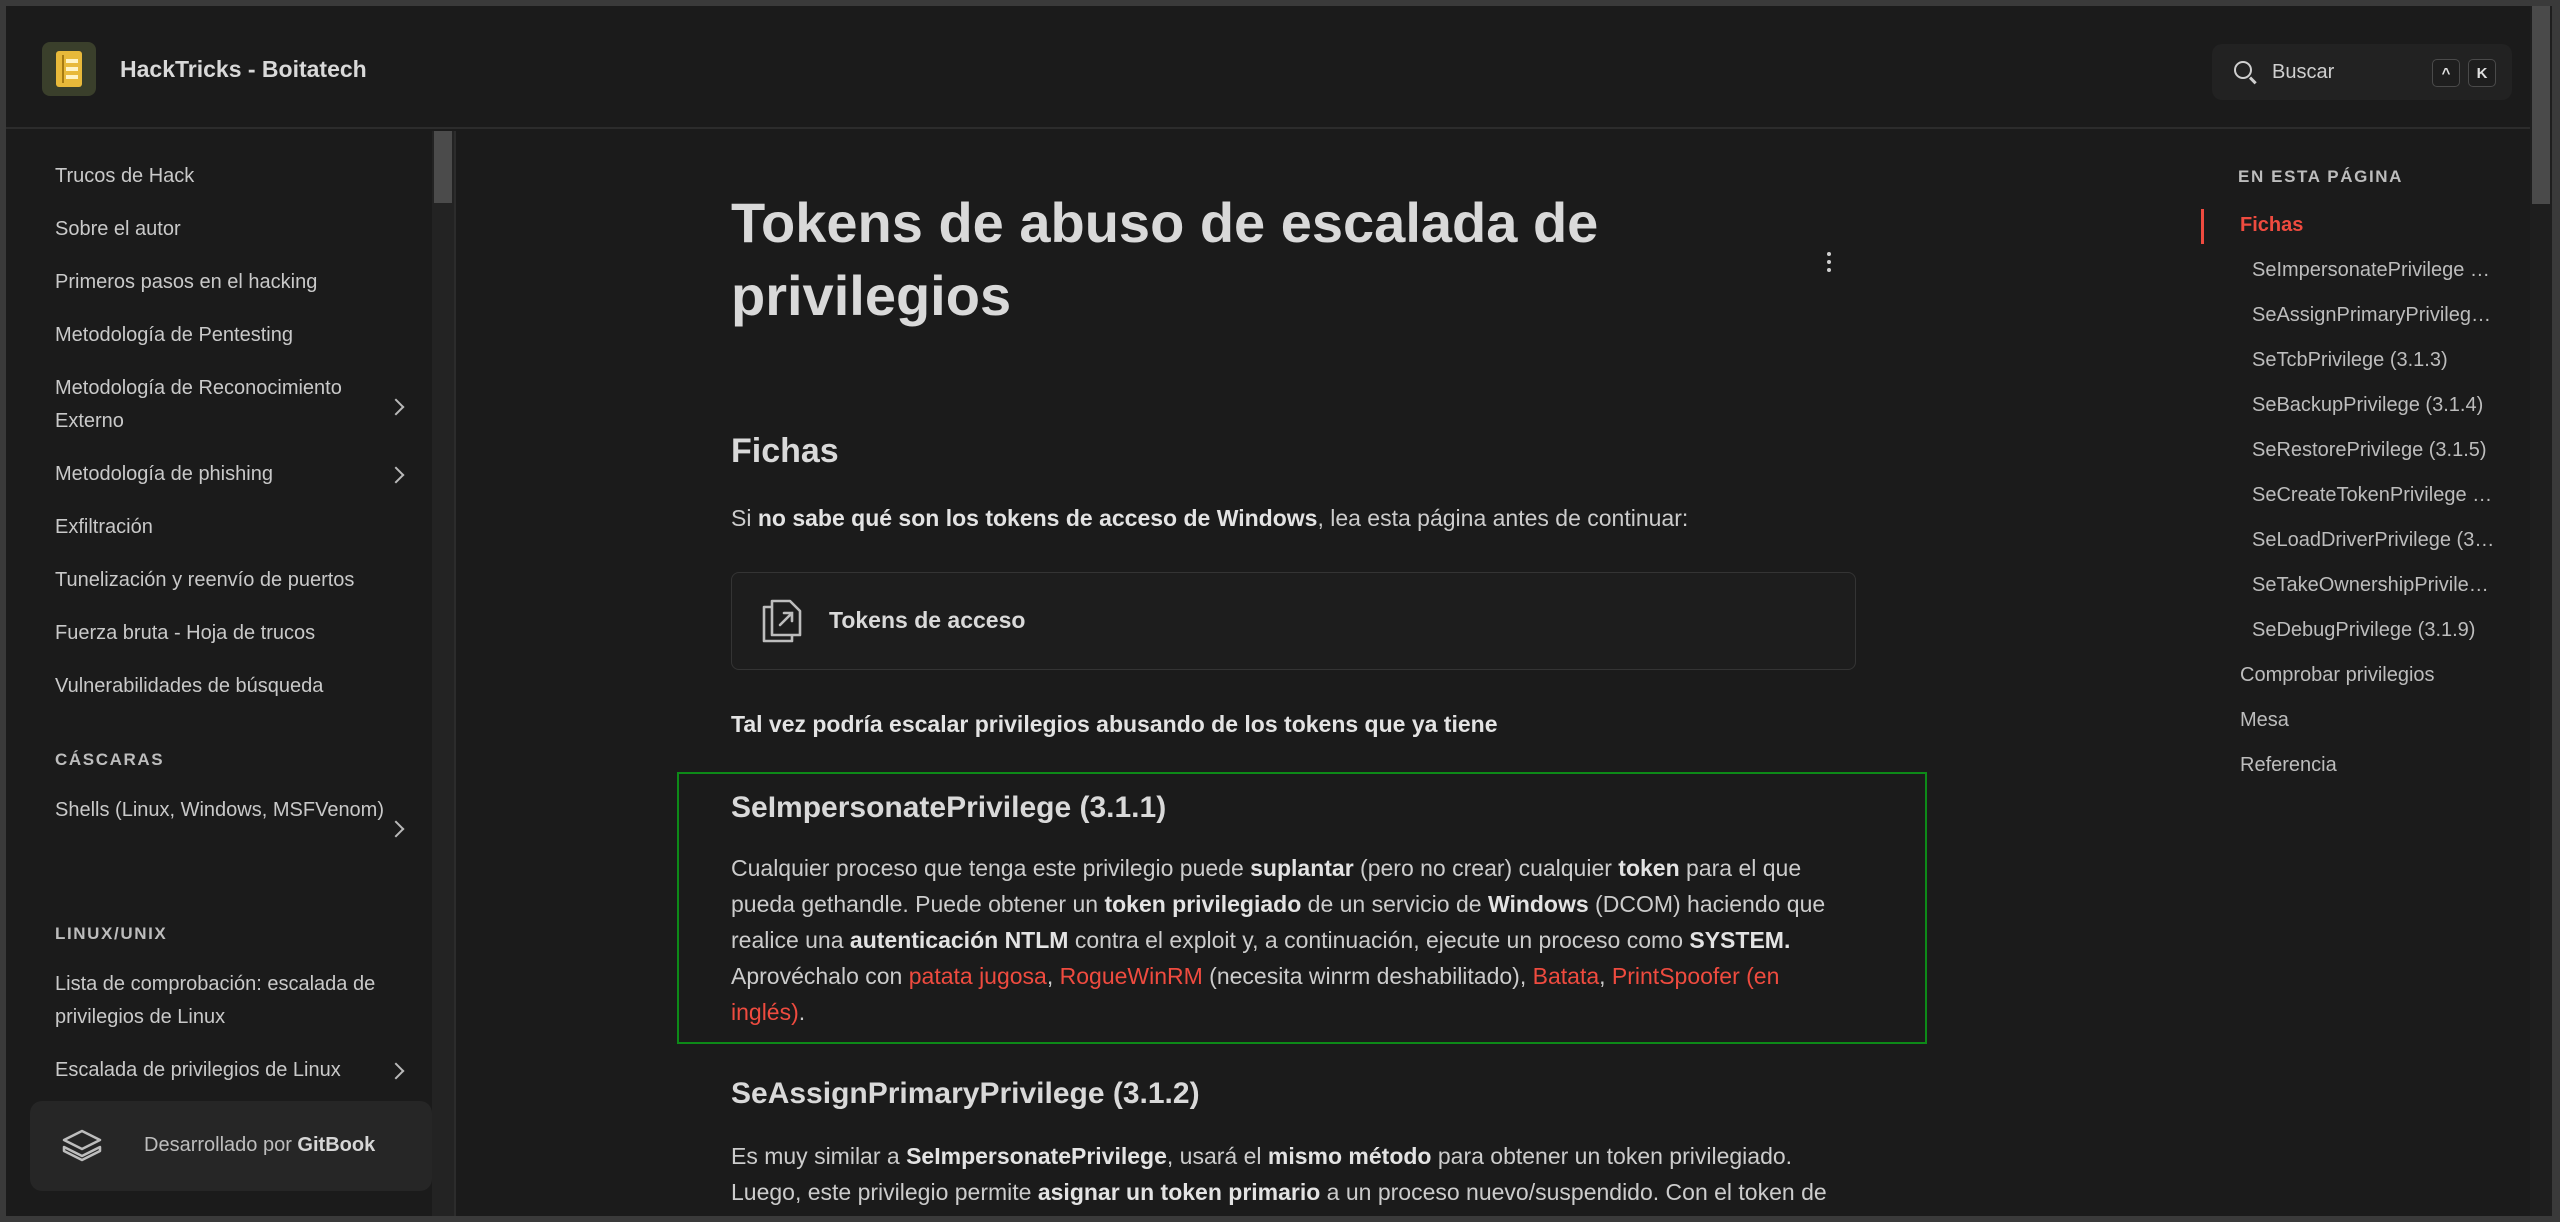  Describe the element at coordinates (235, 282) in the screenshot. I see `sidebar-item-primeros-pasos: Primeros pasos en el hacking` at that location.